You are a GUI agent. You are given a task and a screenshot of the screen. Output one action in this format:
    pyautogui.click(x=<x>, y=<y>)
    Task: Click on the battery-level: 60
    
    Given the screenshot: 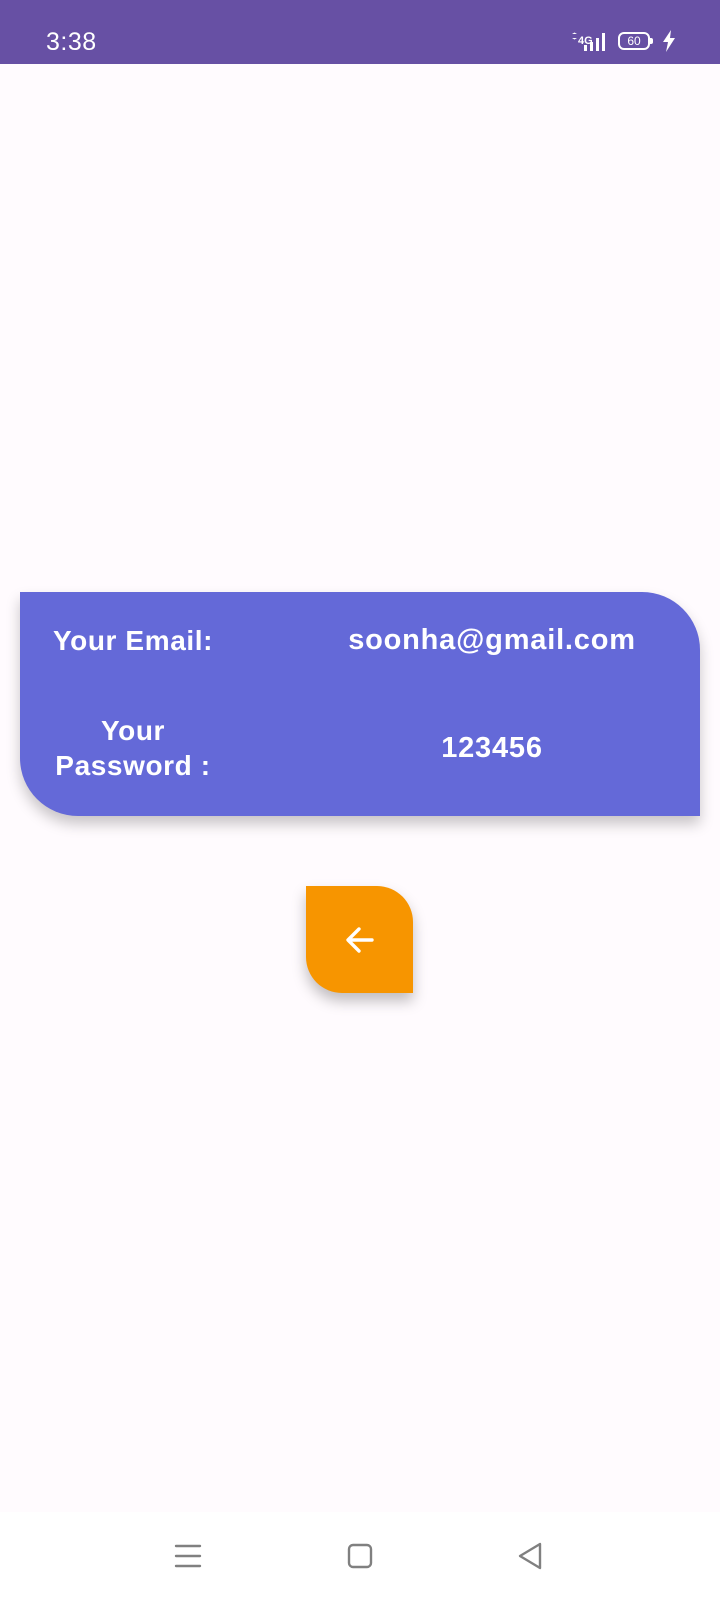 What is the action you would take?
    pyautogui.click(x=634, y=41)
    